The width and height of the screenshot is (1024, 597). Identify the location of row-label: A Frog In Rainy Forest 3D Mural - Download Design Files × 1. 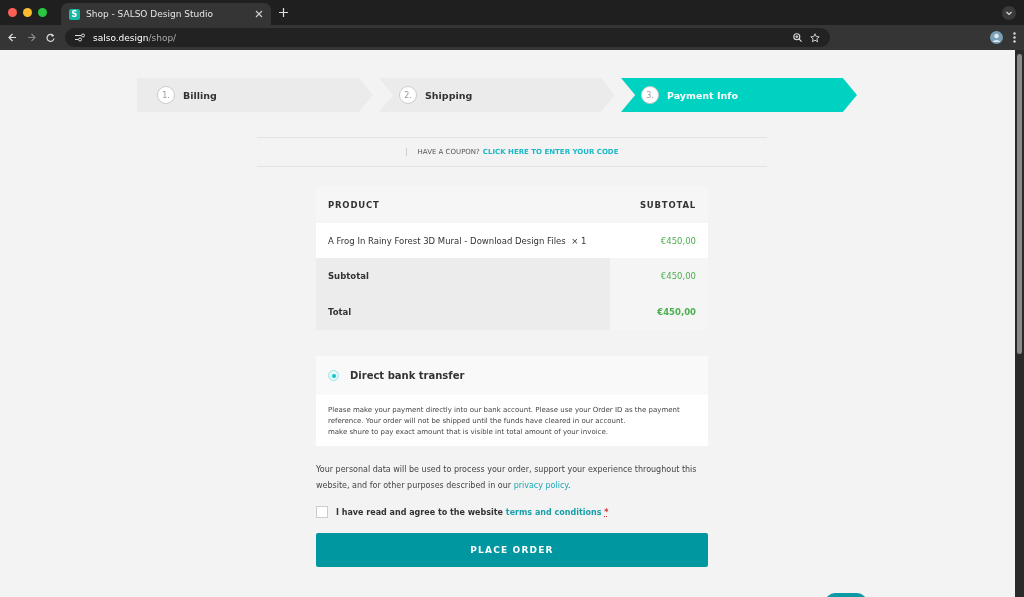
(457, 240).